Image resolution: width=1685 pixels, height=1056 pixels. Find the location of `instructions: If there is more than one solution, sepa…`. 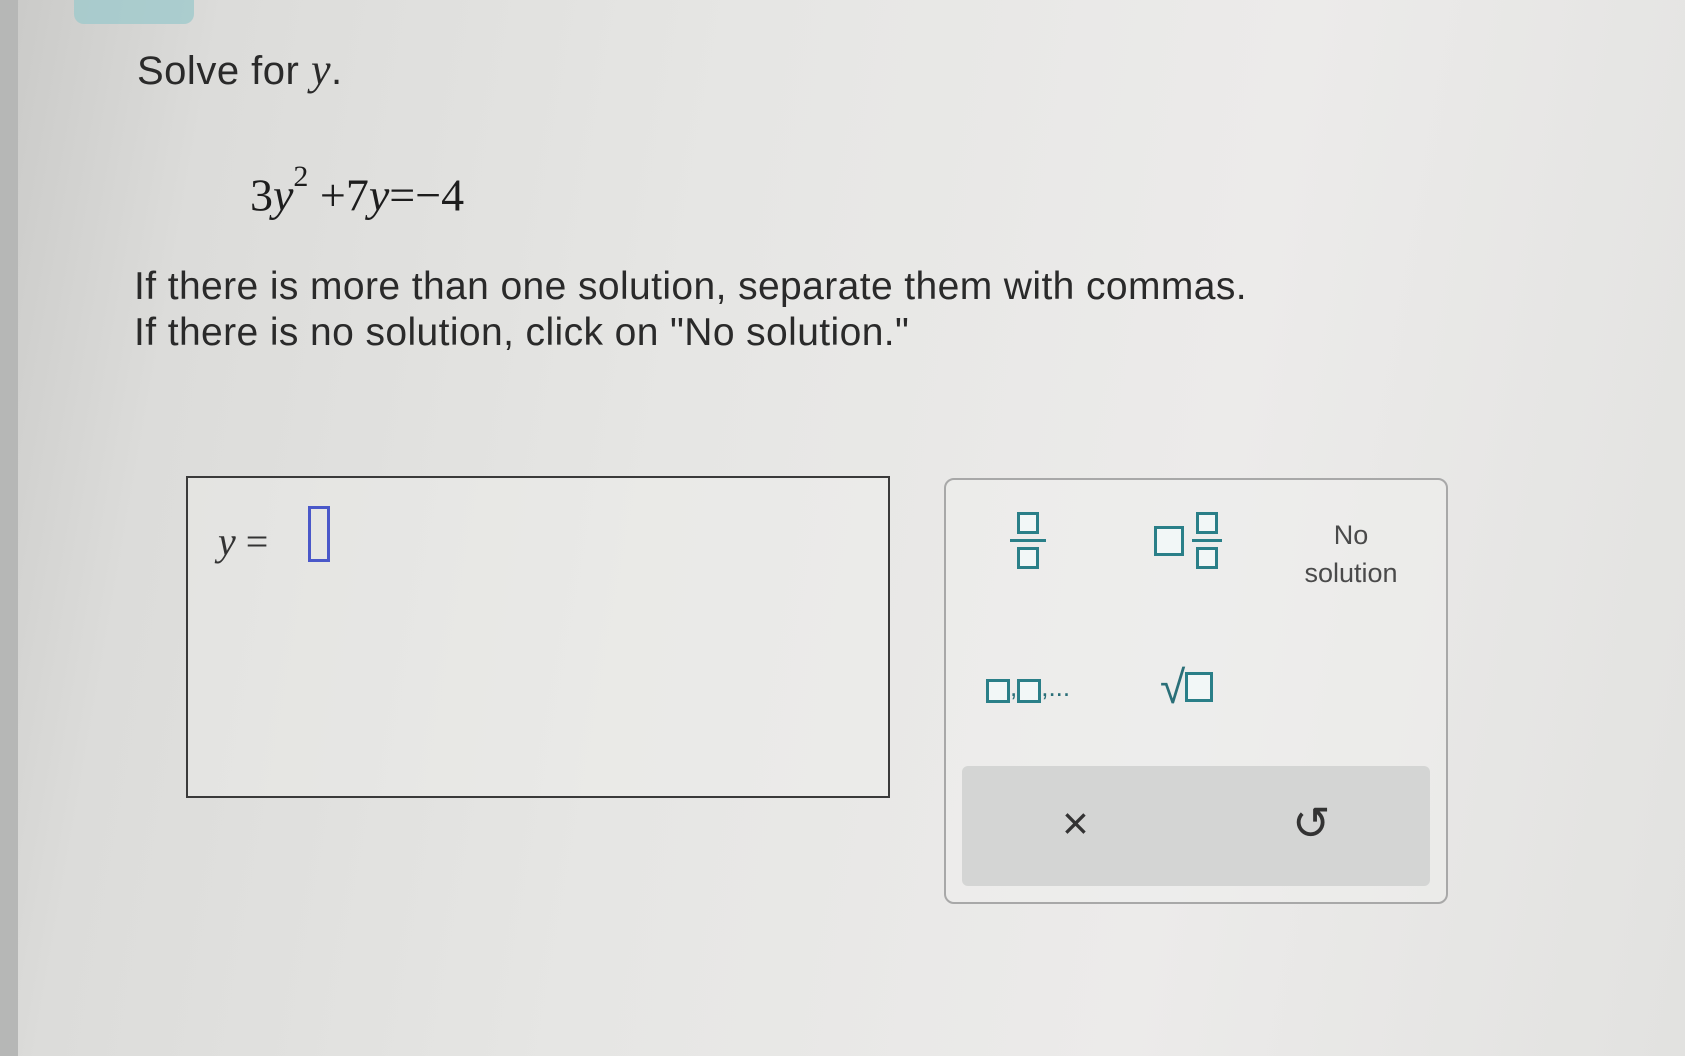

instructions: If there is more than one solution, sepa… is located at coordinates (690, 310).